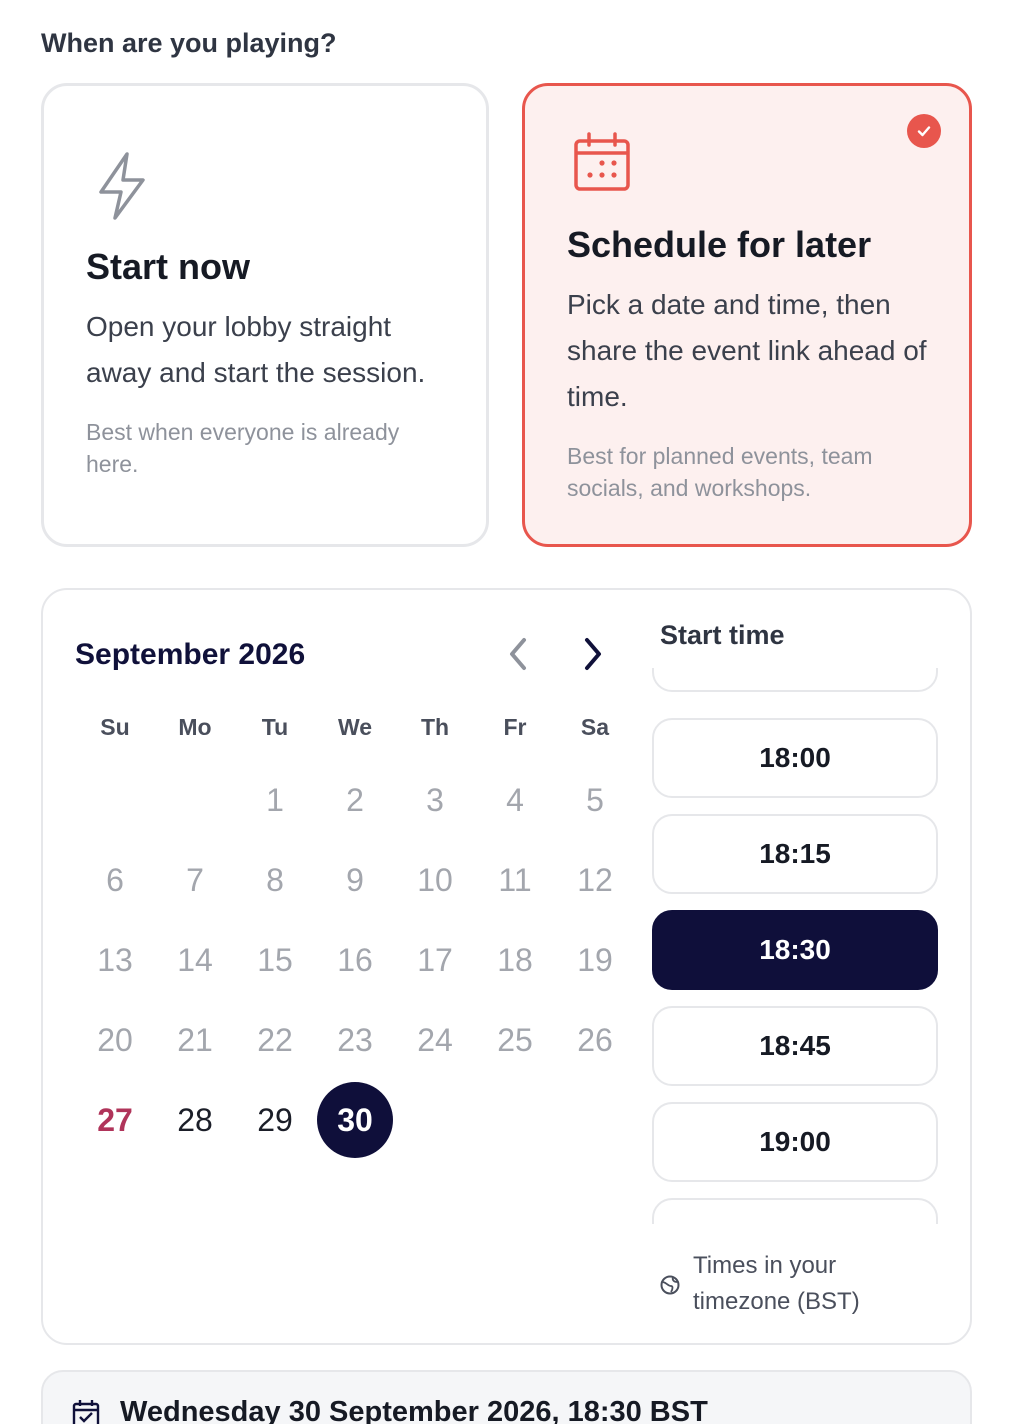  Describe the element at coordinates (795, 758) in the screenshot. I see `time-slot: 18:00` at that location.